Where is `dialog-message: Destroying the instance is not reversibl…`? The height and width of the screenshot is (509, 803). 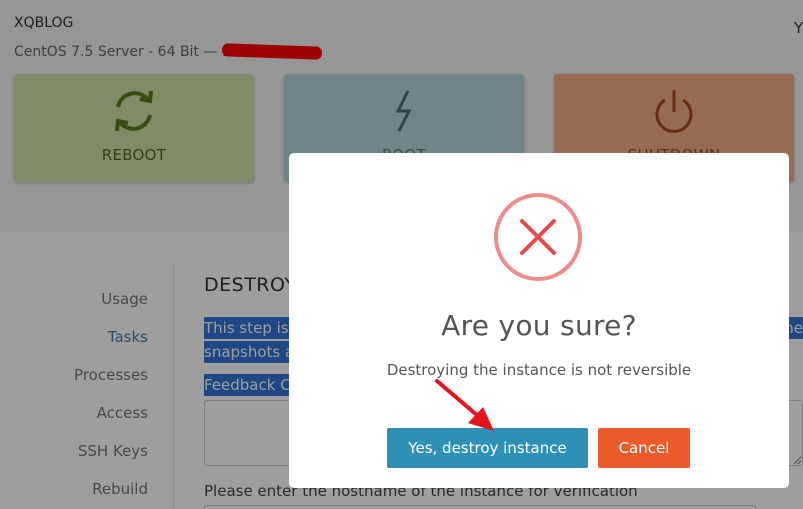
dialog-message: Destroying the instance is not reversibl… is located at coordinates (539, 370).